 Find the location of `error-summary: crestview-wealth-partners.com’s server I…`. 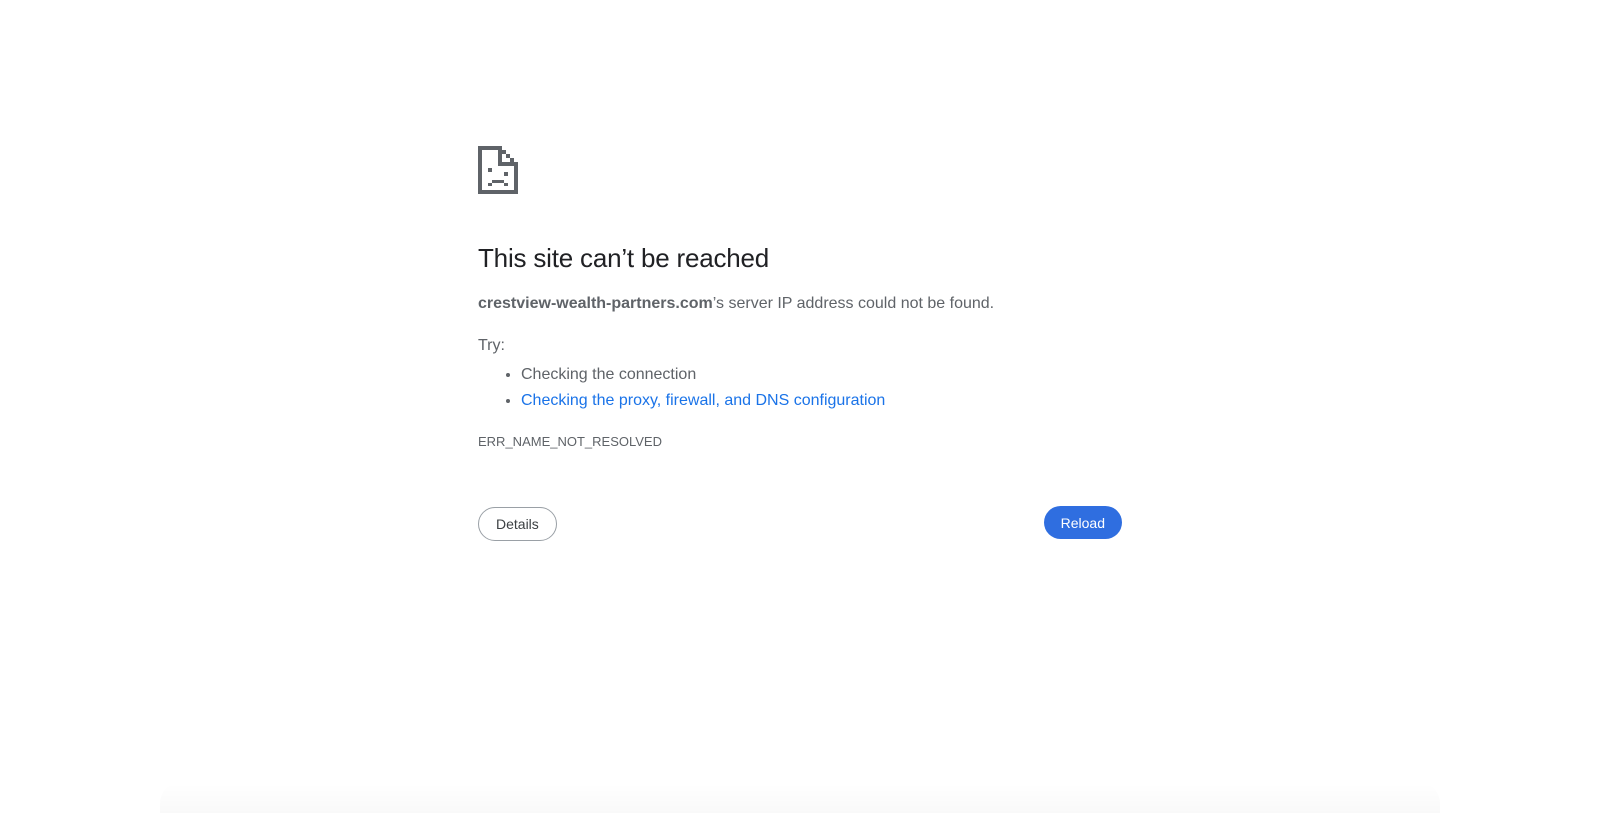

error-summary: crestview-wealth-partners.com’s server I… is located at coordinates (800, 304).